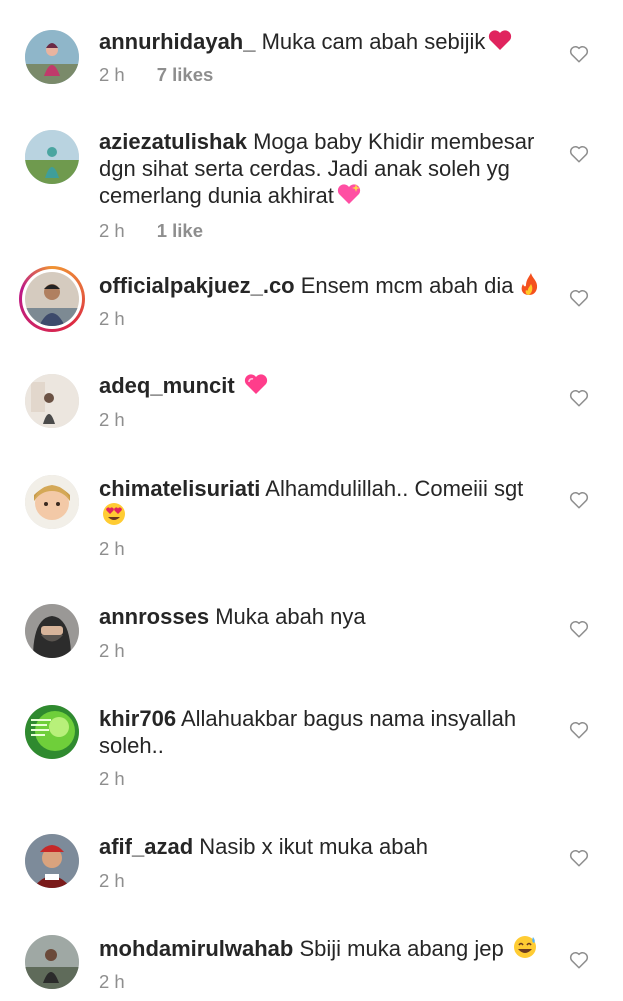  I want to click on comment-body: Muka abah nya, so click(290, 616).